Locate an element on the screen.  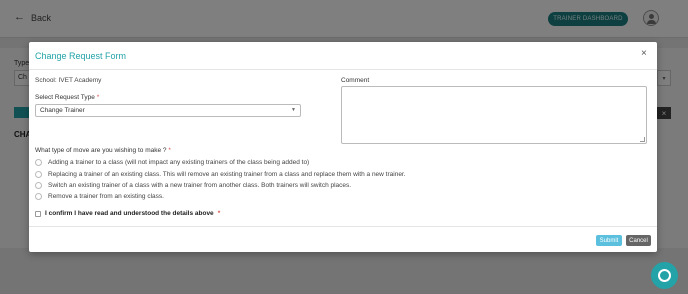
comment-label: Comment is located at coordinates (355, 80).